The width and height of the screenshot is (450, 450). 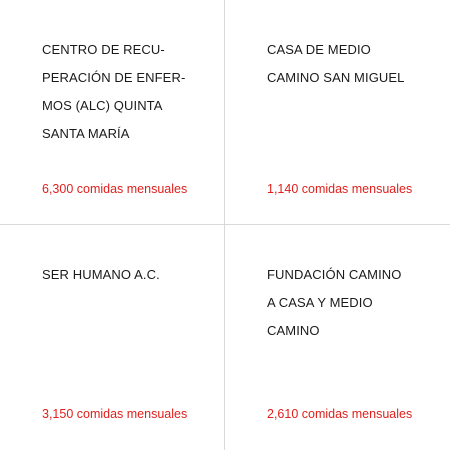 I want to click on org-name: SER HUMANO A.C., so click(x=127, y=275).